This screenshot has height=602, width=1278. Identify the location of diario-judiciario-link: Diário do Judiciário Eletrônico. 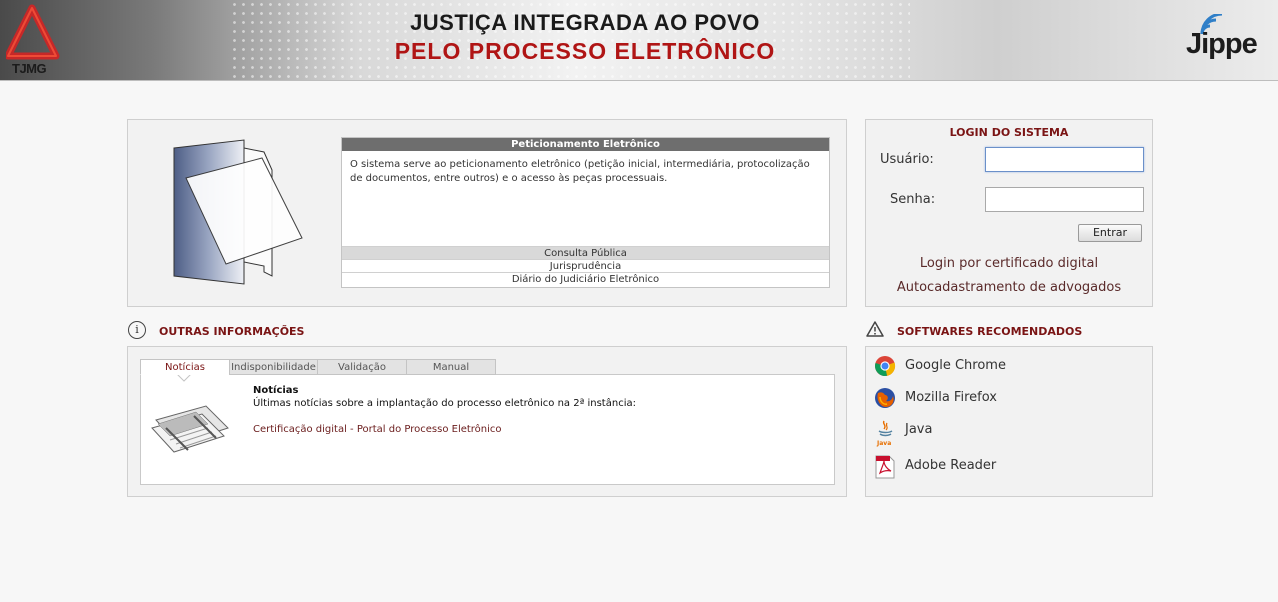
(585, 278).